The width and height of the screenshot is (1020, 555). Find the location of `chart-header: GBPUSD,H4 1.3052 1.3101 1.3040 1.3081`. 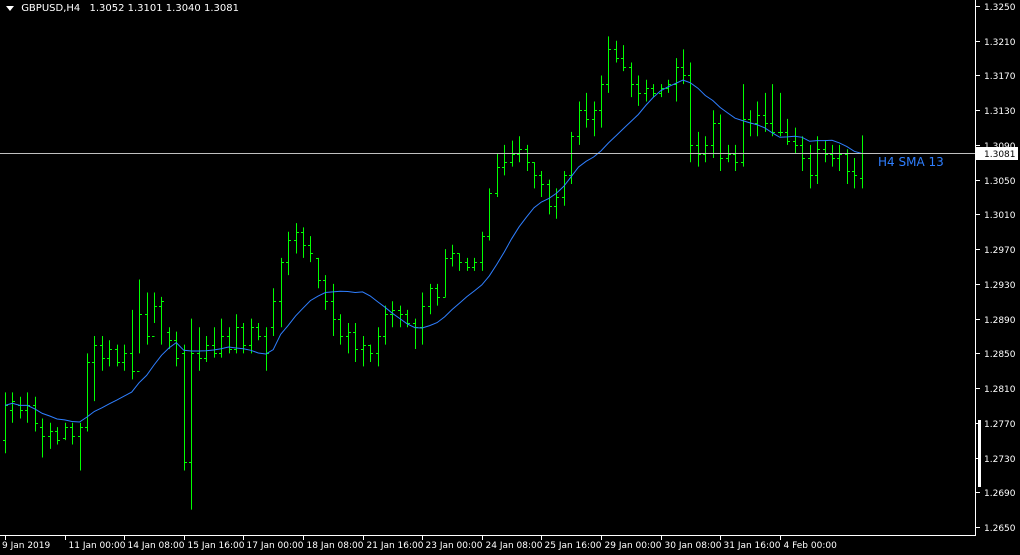

chart-header: GBPUSD,H4 1.3052 1.3101 1.3040 1.3081 is located at coordinates (122, 9).